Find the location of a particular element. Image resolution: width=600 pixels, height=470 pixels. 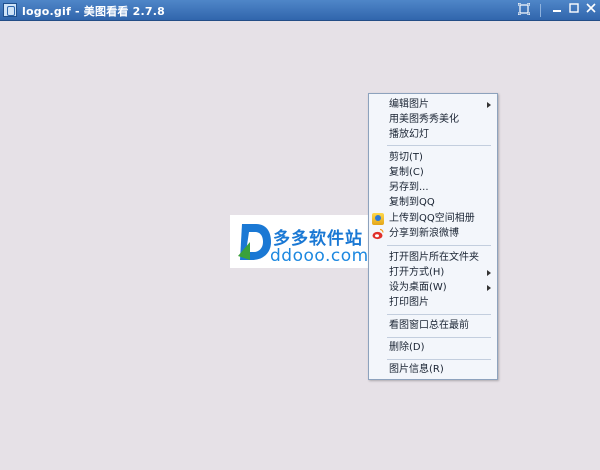

menu-item-delete: 删除(D) is located at coordinates (407, 348).